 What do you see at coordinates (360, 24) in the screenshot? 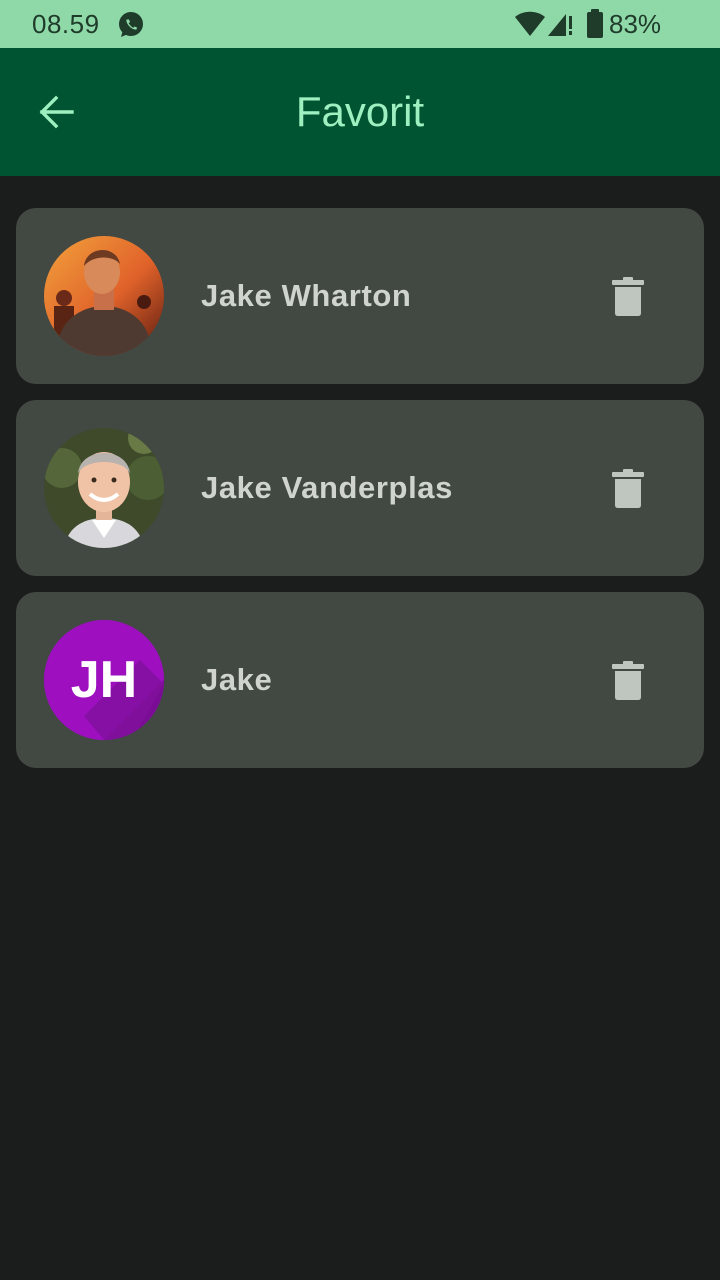
I see `status-bar: 08.59 83%` at bounding box center [360, 24].